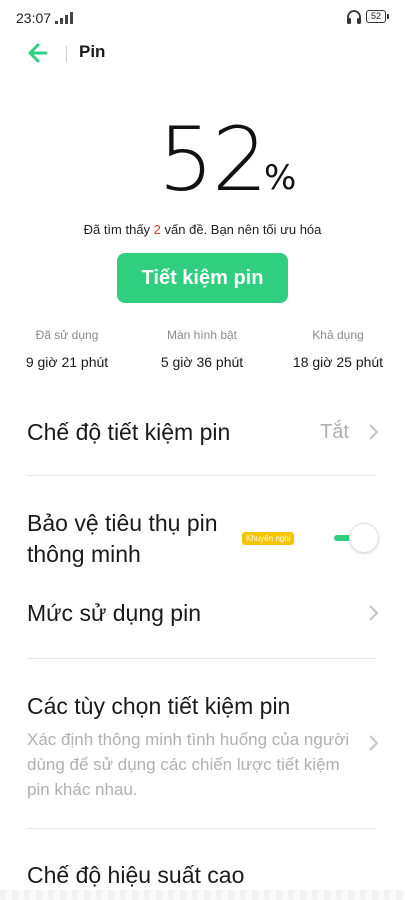 The height and width of the screenshot is (900, 405). I want to click on save-battery-button: Tiết kiệm pin, so click(202, 278).